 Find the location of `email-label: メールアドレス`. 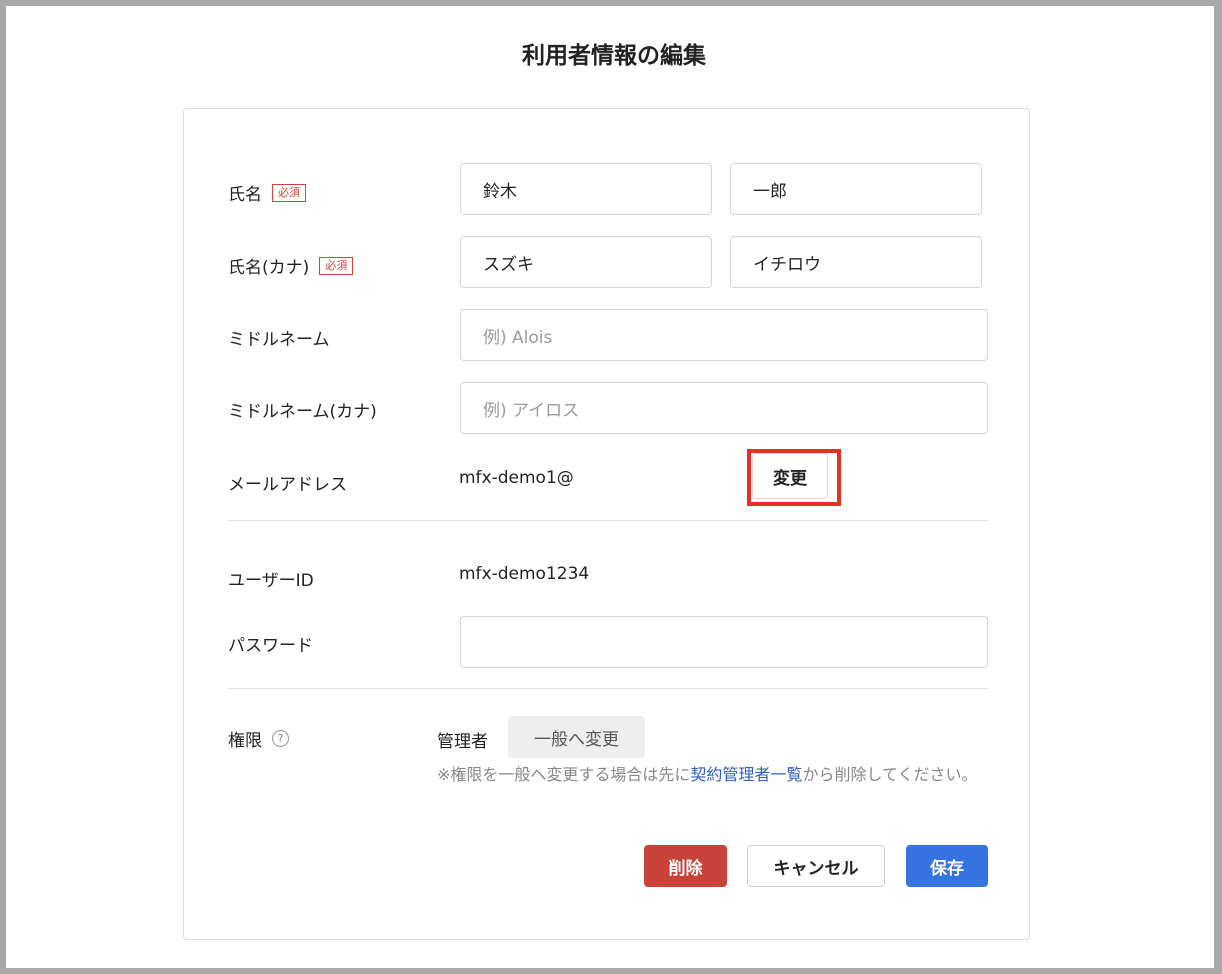

email-label: メールアドレス is located at coordinates (287, 485).